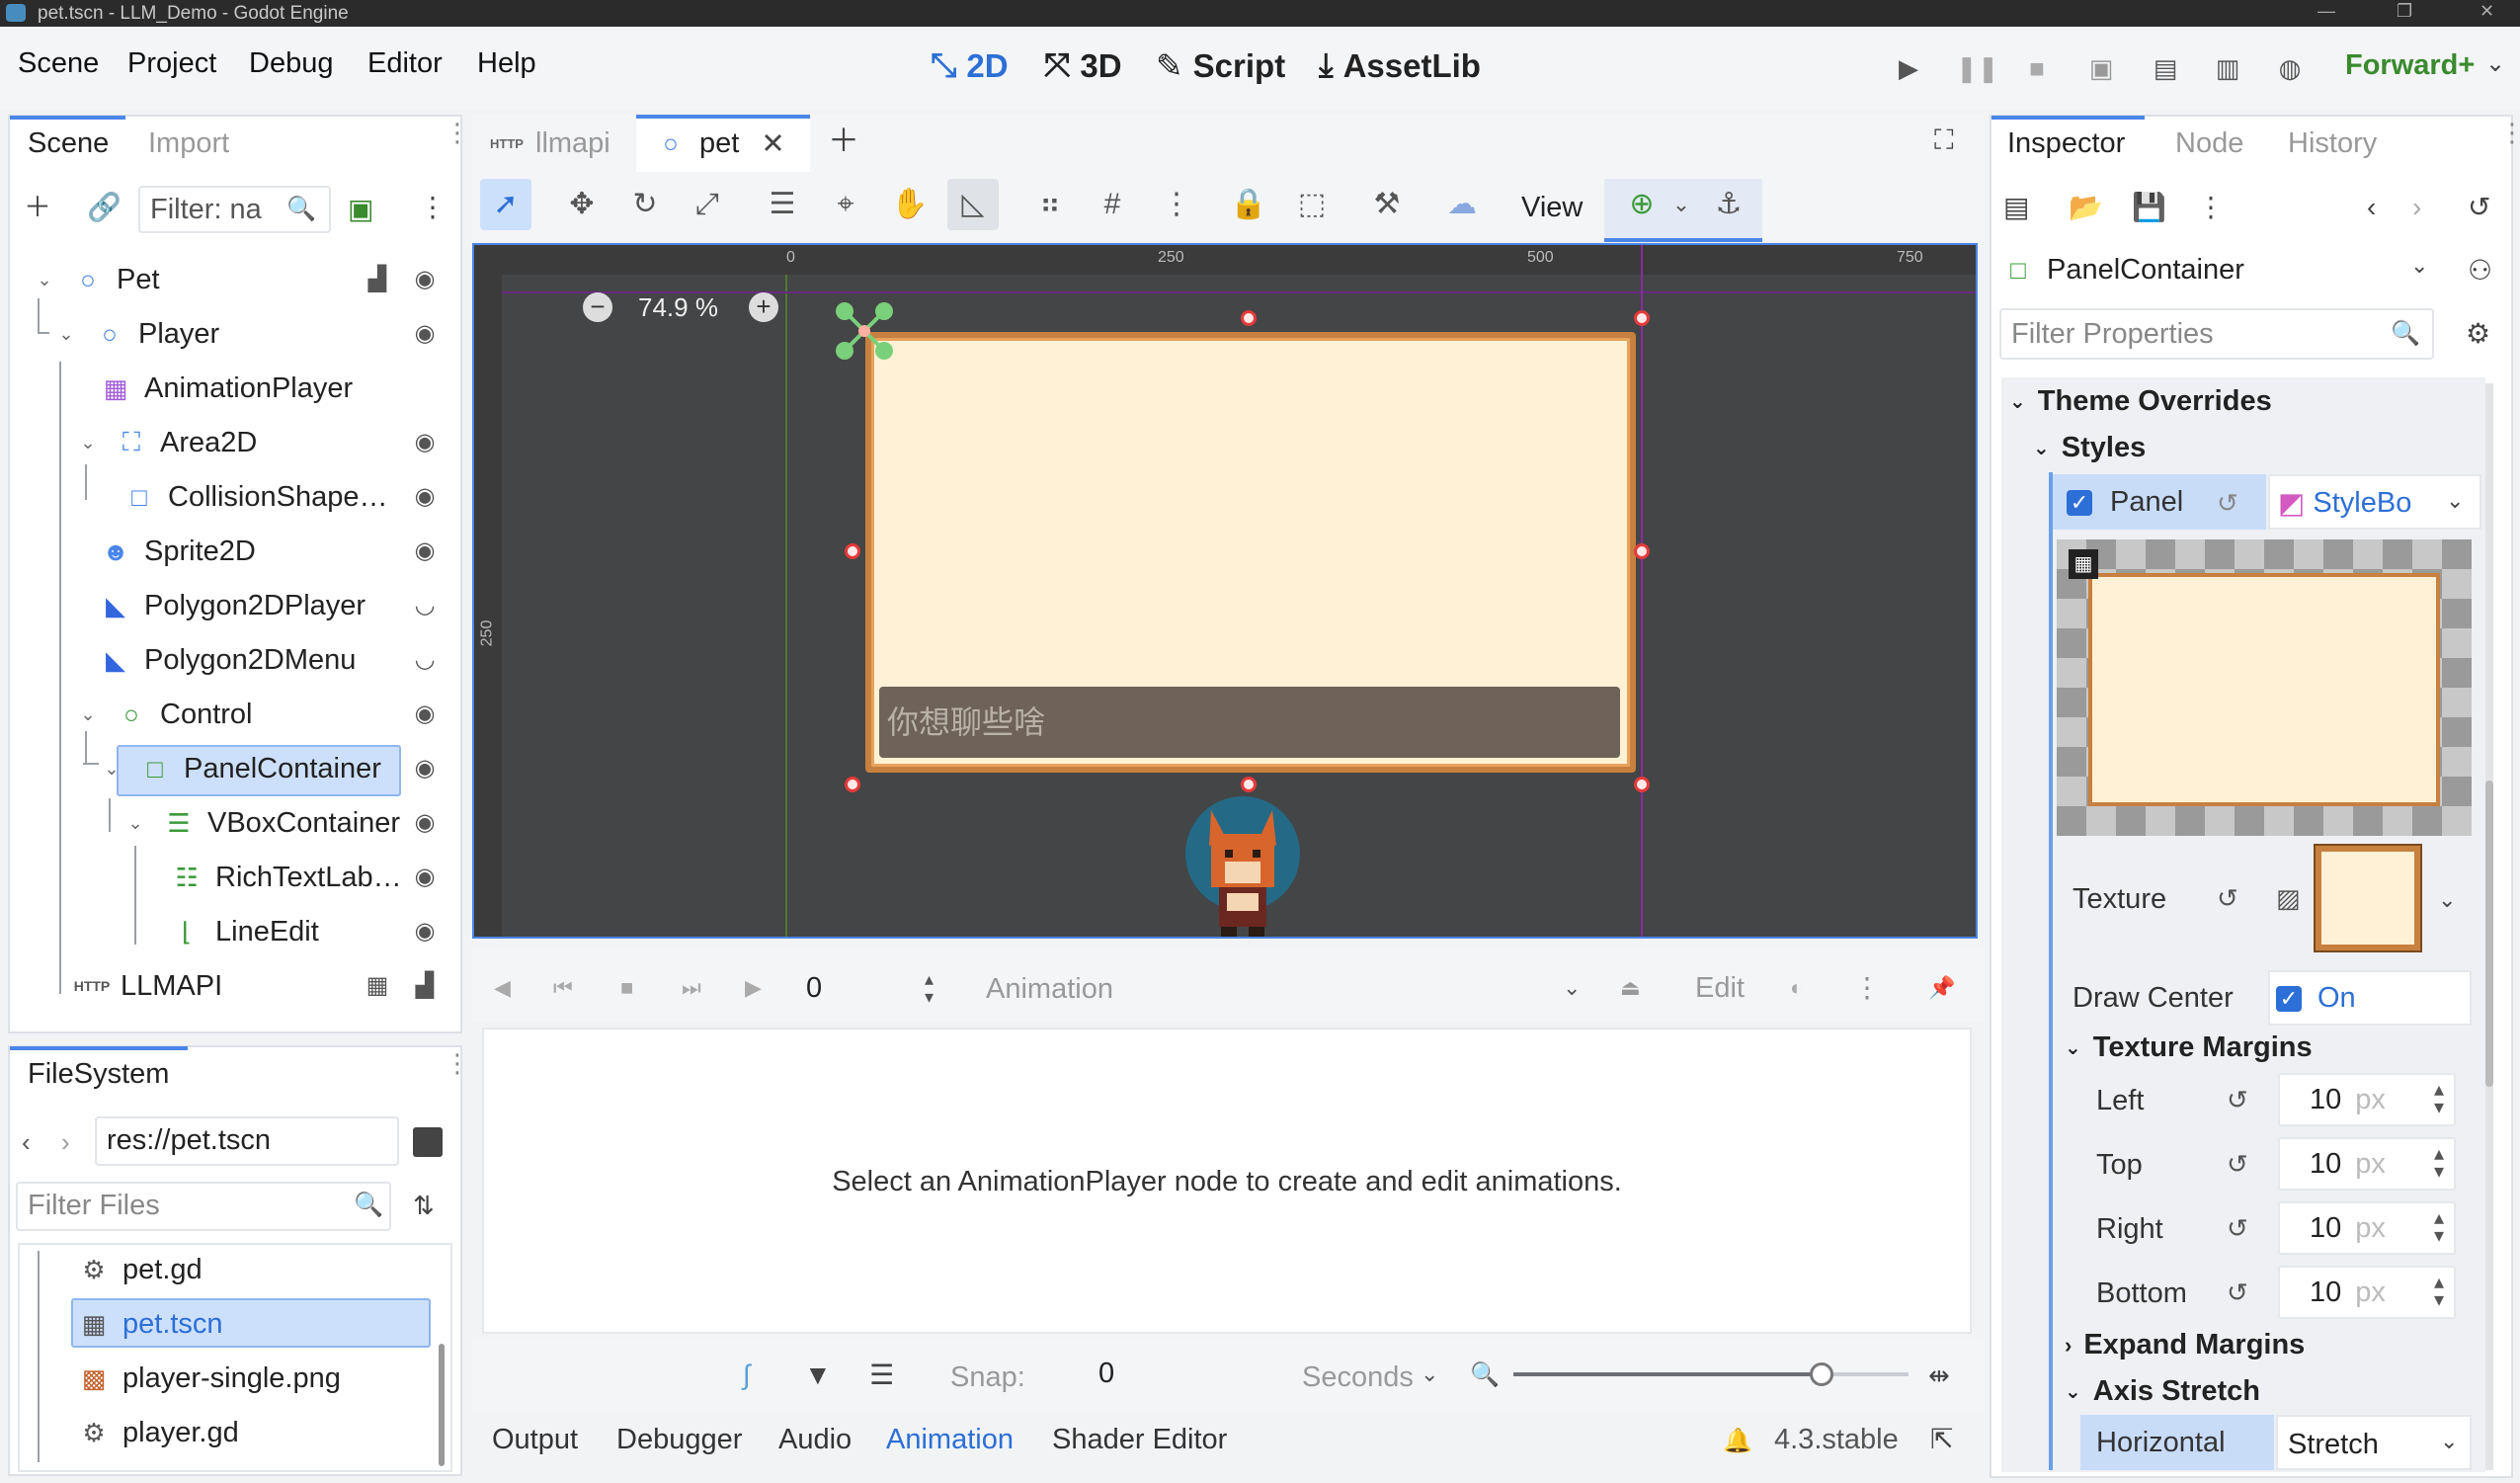 The image size is (2520, 1483). Describe the element at coordinates (1821, 1374) in the screenshot. I see `timeline-zoom-slider` at that location.